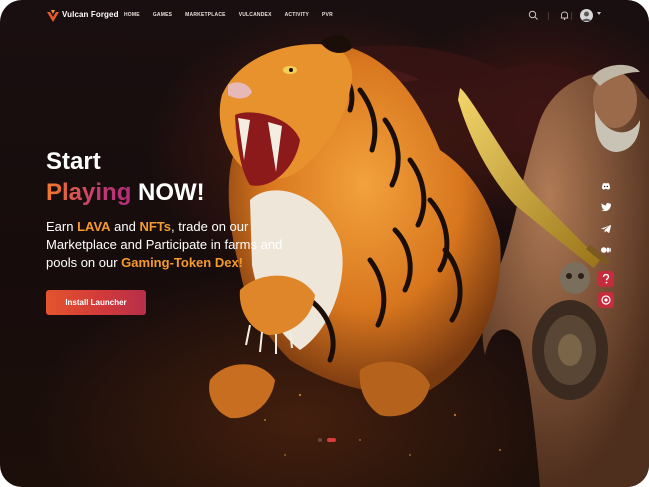 The height and width of the screenshot is (487, 649). Describe the element at coordinates (564, 15) in the screenshot. I see `bell-icon` at that location.